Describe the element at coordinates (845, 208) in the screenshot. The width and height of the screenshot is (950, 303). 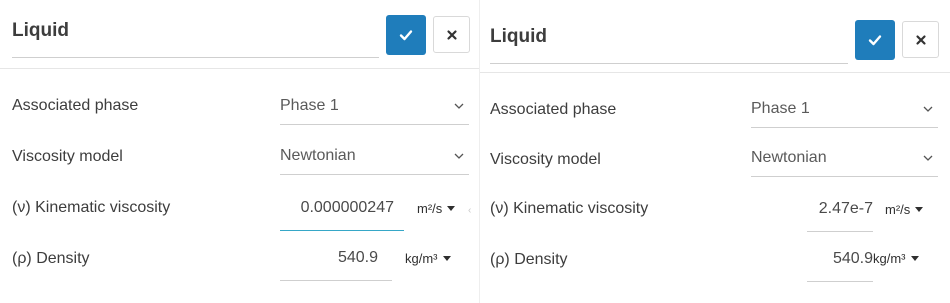
I see `kinematic-viscosity-value: 2.47e-7` at that location.